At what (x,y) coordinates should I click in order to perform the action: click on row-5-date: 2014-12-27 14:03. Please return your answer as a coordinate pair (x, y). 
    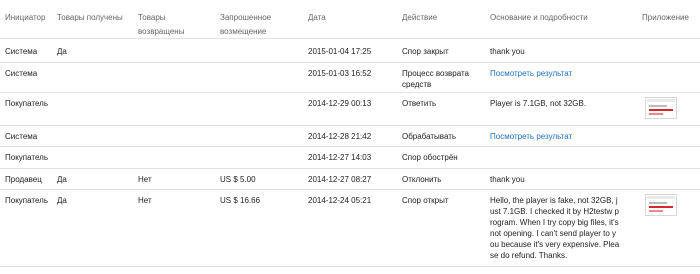
    Looking at the image, I should click on (340, 157).